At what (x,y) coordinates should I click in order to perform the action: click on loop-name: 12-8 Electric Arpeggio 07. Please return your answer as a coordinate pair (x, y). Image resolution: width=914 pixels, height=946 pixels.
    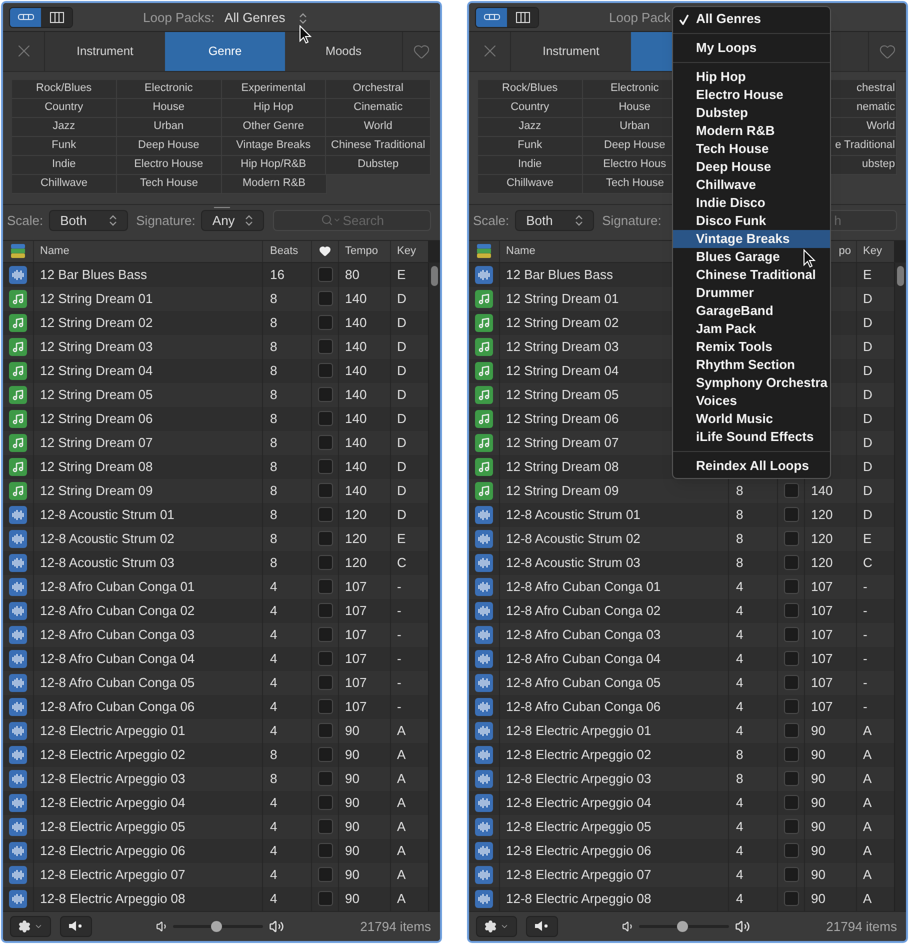
    Looking at the image, I should click on (579, 875).